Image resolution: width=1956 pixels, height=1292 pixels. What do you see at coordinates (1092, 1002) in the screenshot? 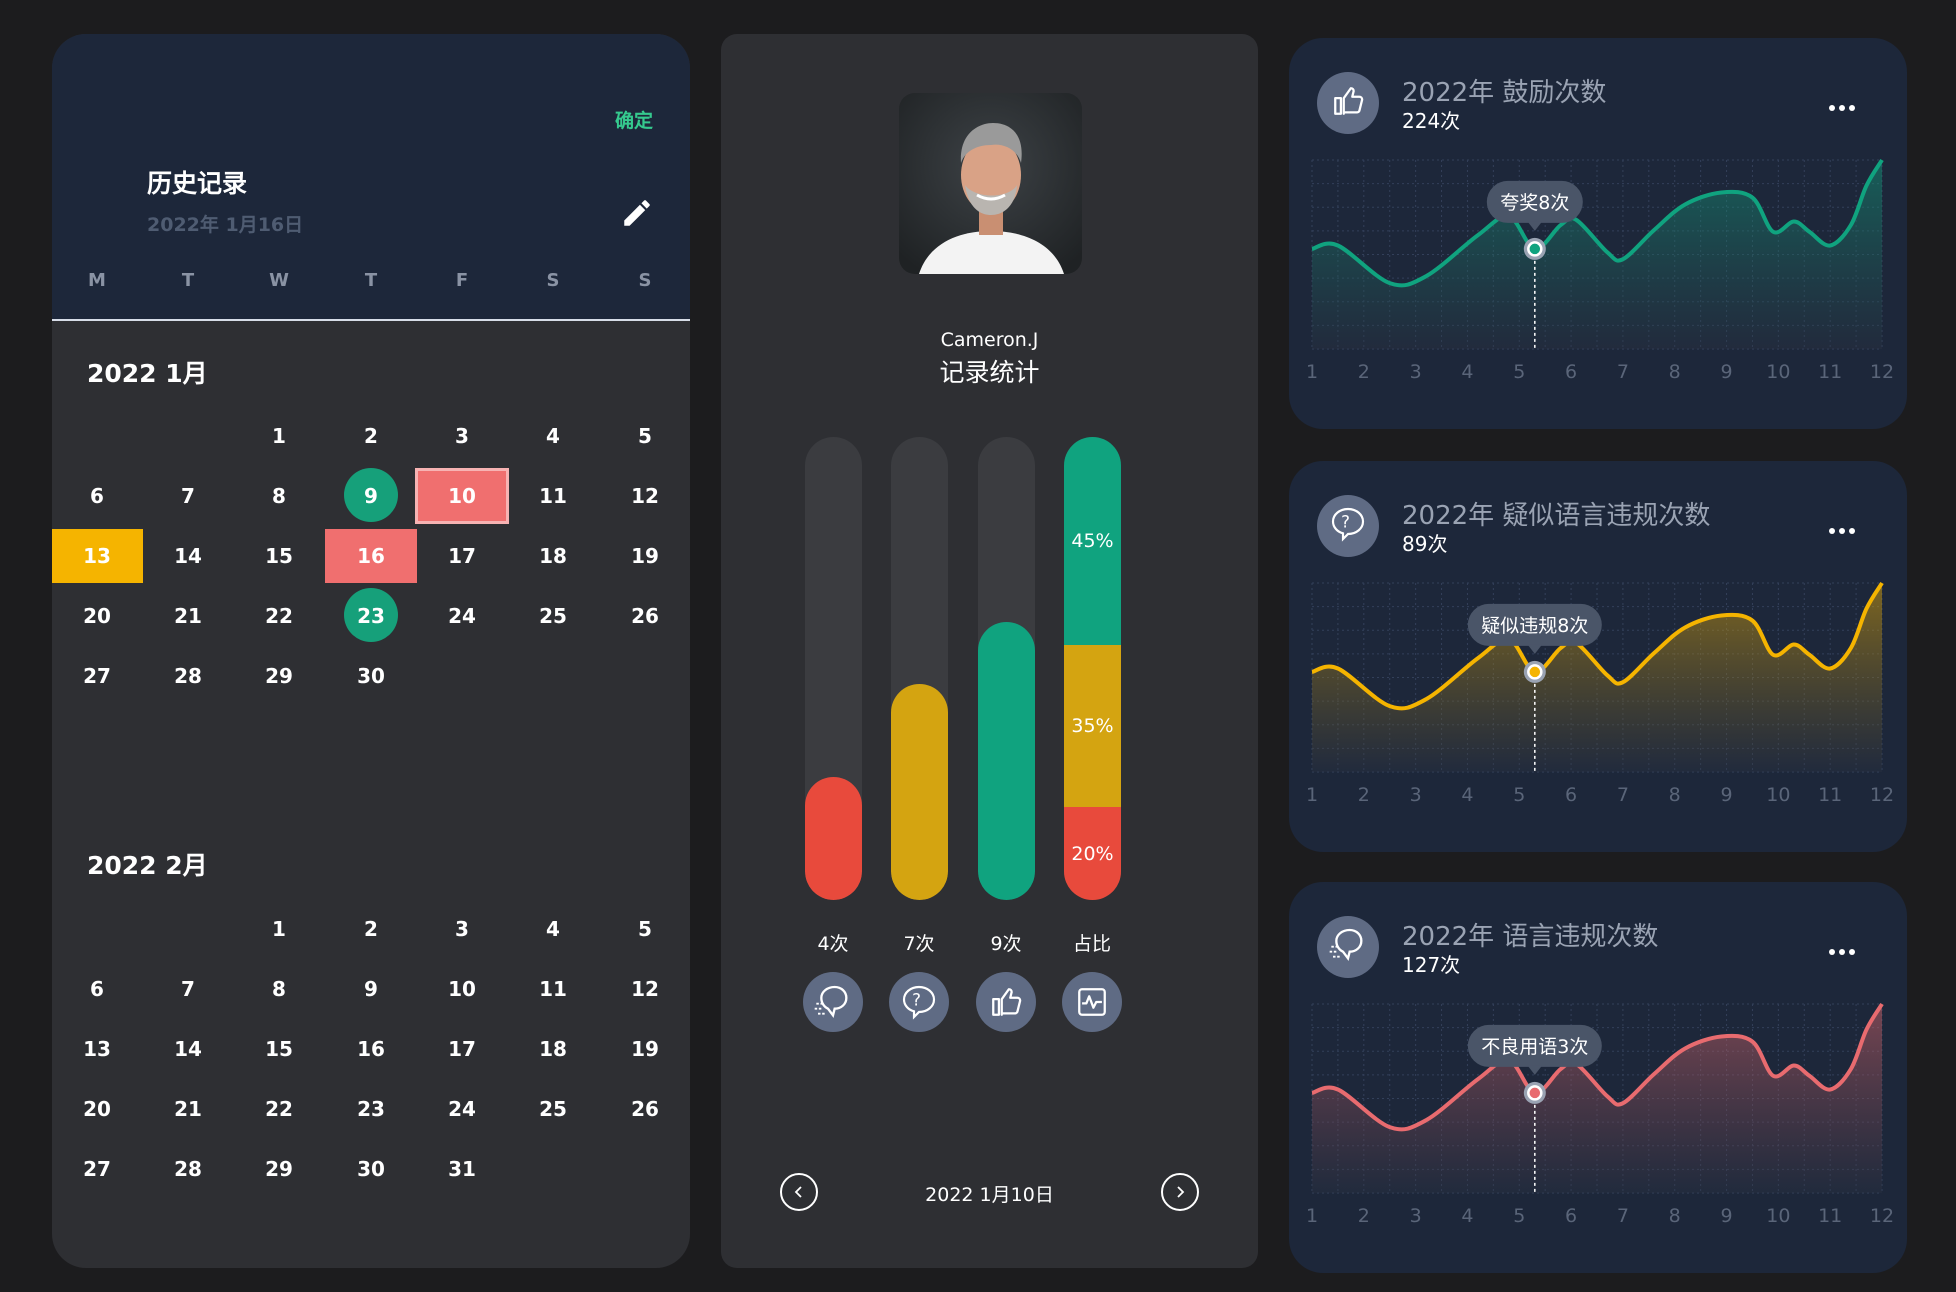
I see `pulse-icon` at bounding box center [1092, 1002].